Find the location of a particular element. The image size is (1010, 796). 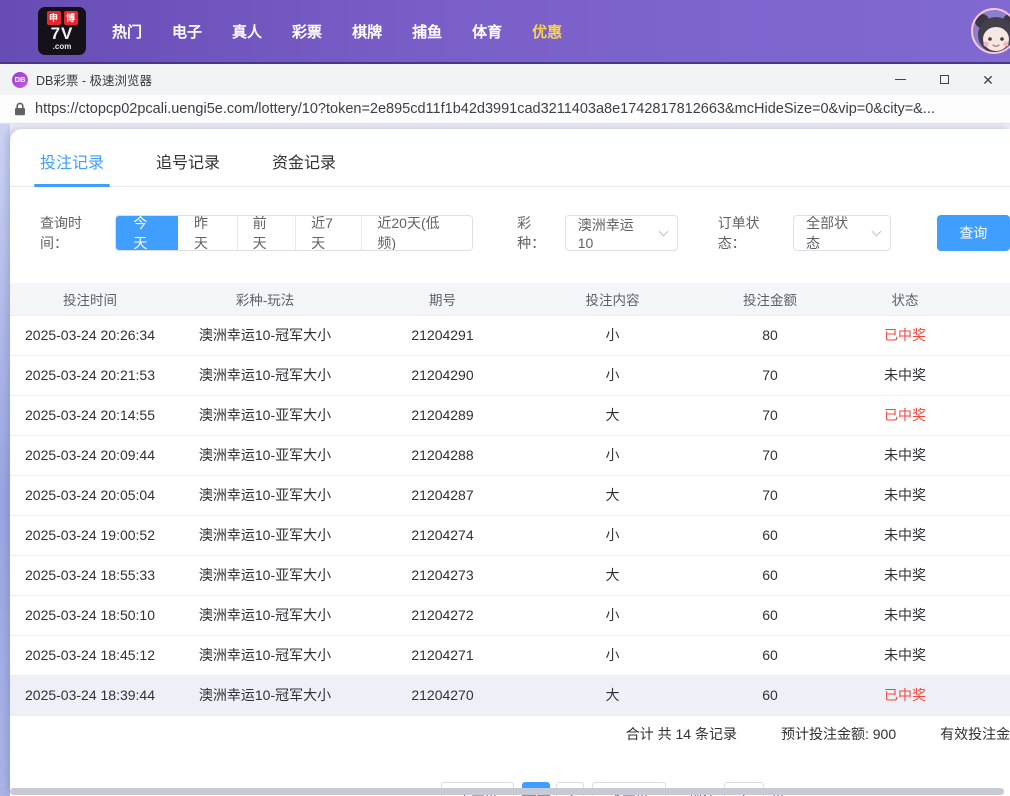

nav-item: 电子 is located at coordinates (187, 31).